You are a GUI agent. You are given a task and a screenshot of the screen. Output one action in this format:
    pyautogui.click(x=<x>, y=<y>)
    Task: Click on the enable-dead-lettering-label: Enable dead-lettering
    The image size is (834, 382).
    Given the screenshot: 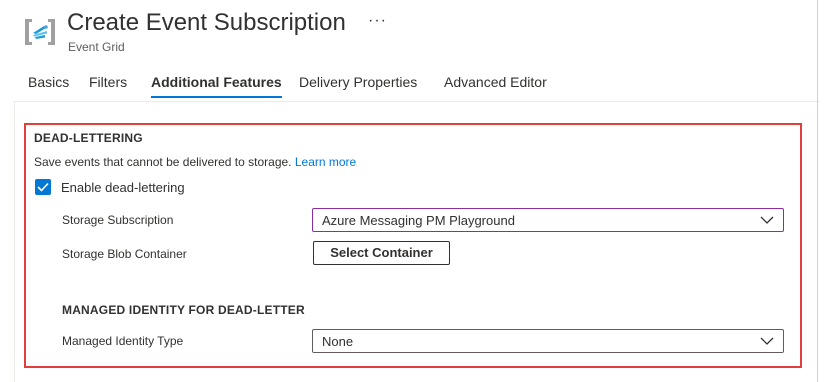 What is the action you would take?
    pyautogui.click(x=123, y=187)
    